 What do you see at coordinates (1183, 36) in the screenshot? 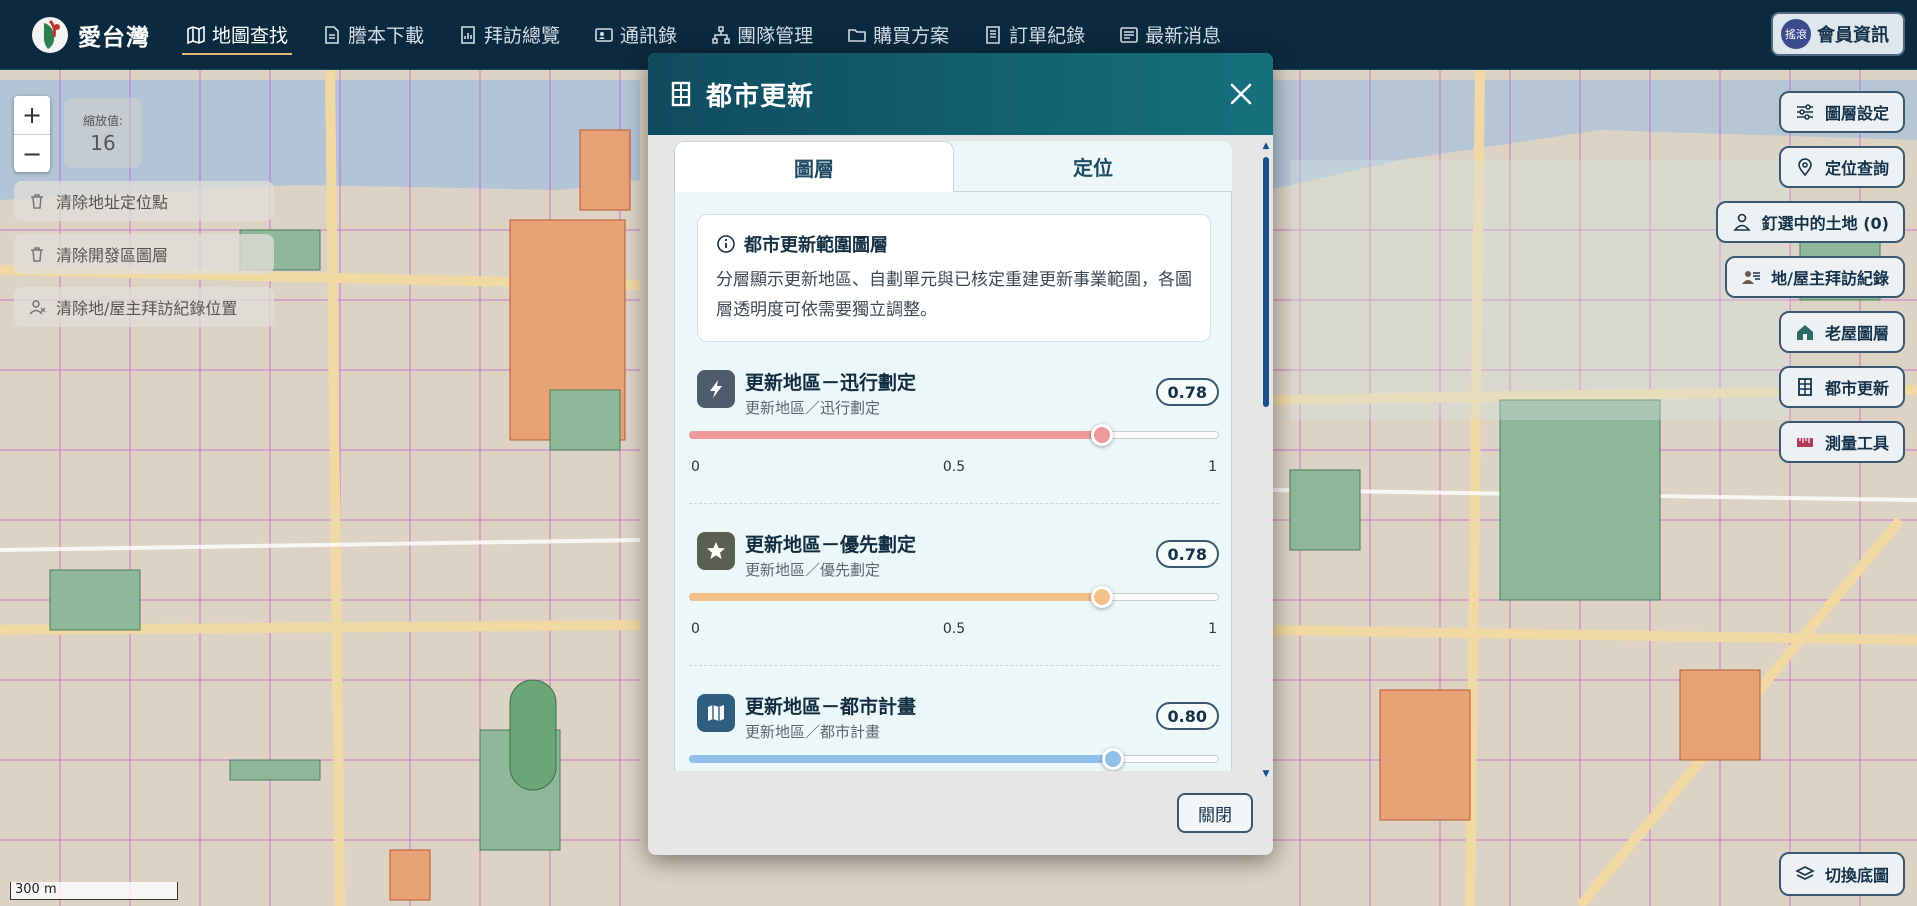
I see `nav-label: 最新消息` at bounding box center [1183, 36].